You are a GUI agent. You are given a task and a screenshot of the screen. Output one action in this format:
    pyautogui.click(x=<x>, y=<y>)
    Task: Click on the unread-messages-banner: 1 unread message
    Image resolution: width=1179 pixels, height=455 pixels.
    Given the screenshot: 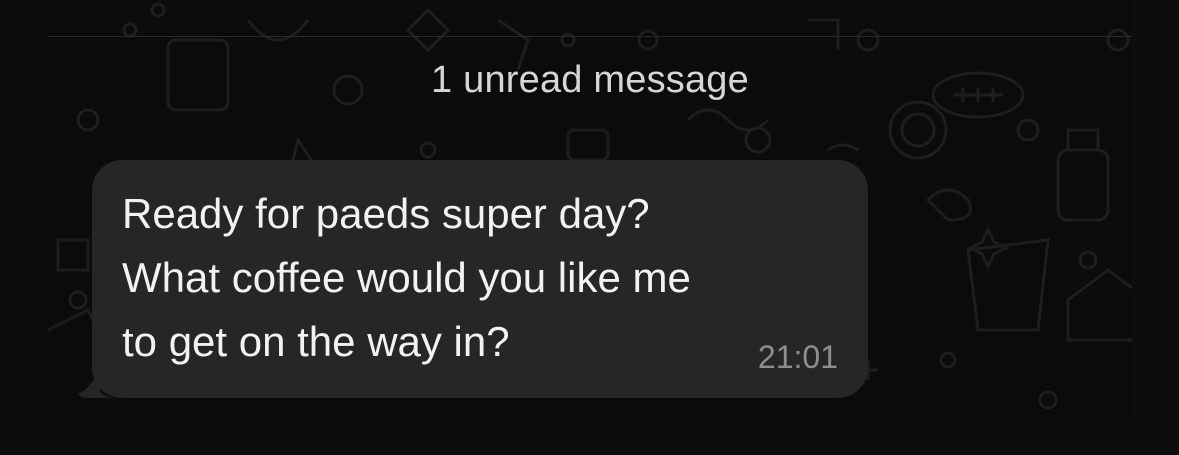 What is the action you would take?
    pyautogui.click(x=590, y=80)
    